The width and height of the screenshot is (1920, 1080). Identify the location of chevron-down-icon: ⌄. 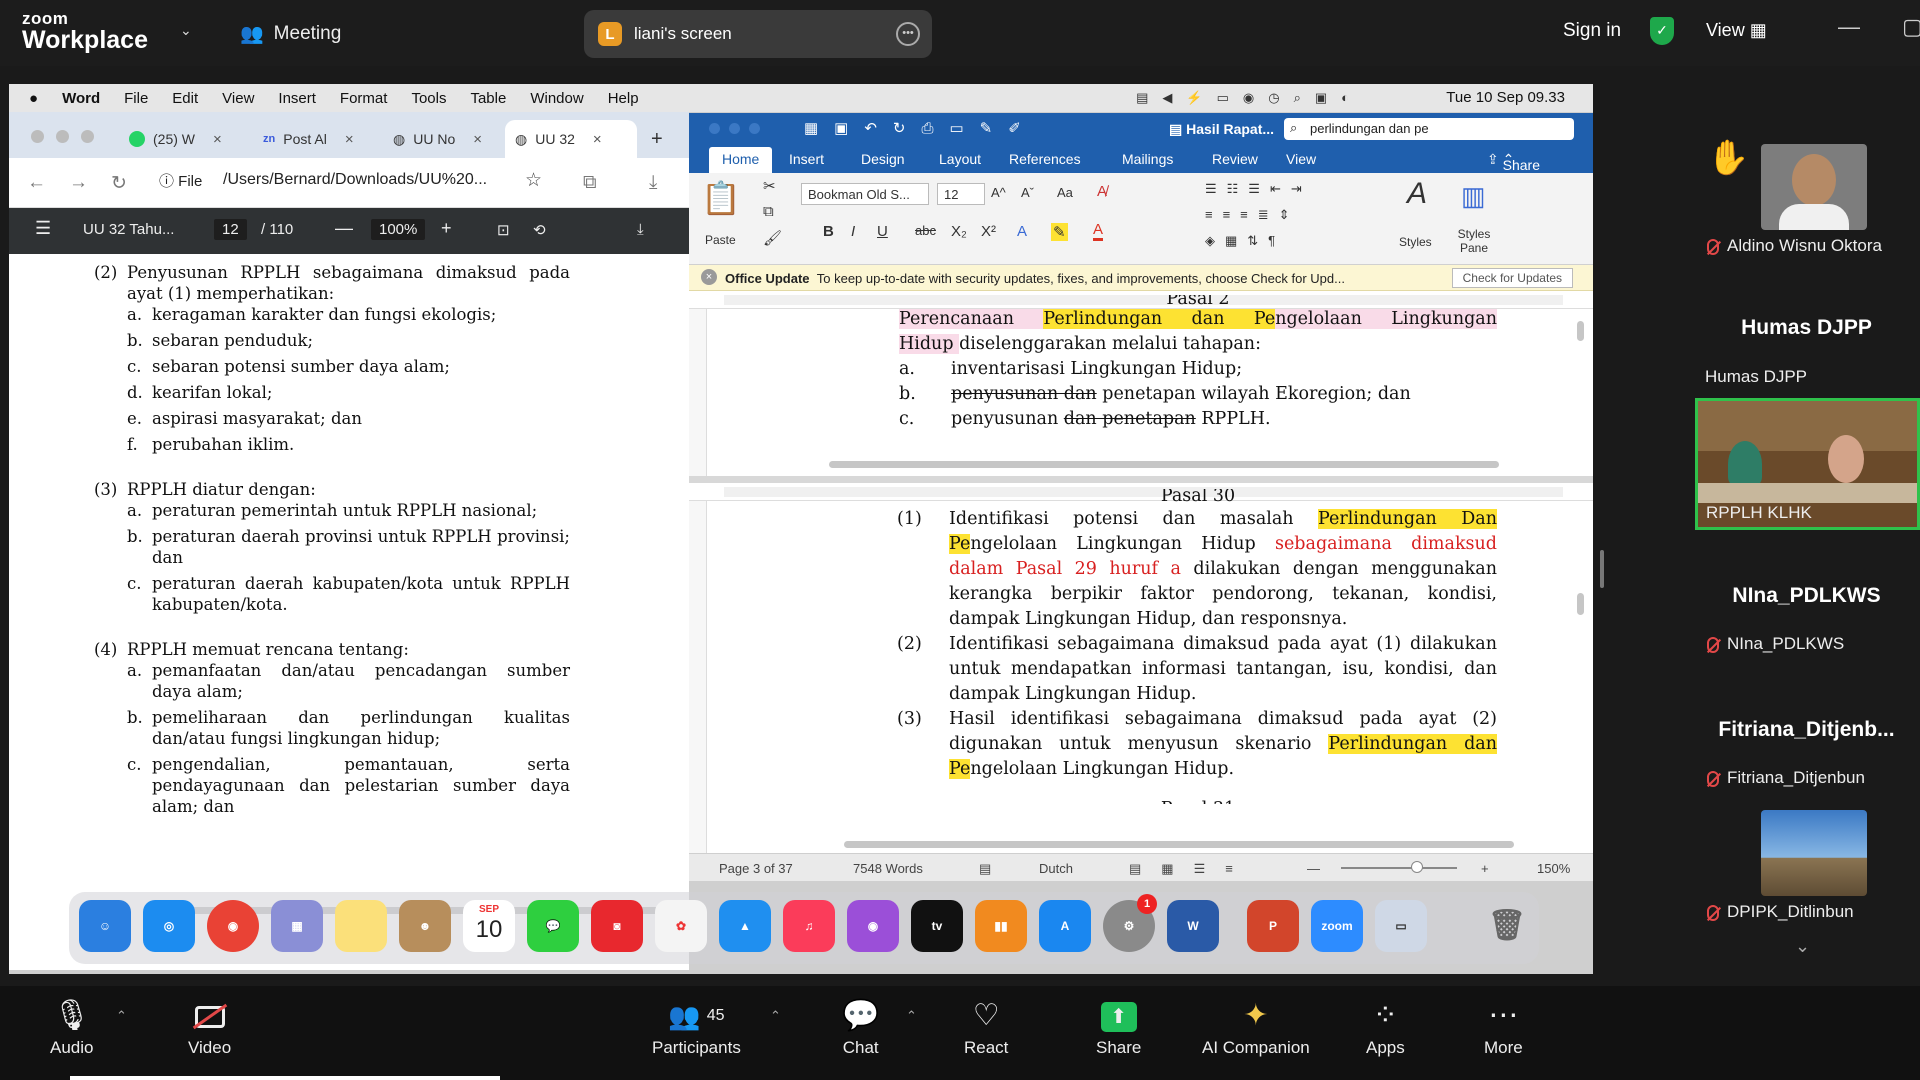
(1802, 946).